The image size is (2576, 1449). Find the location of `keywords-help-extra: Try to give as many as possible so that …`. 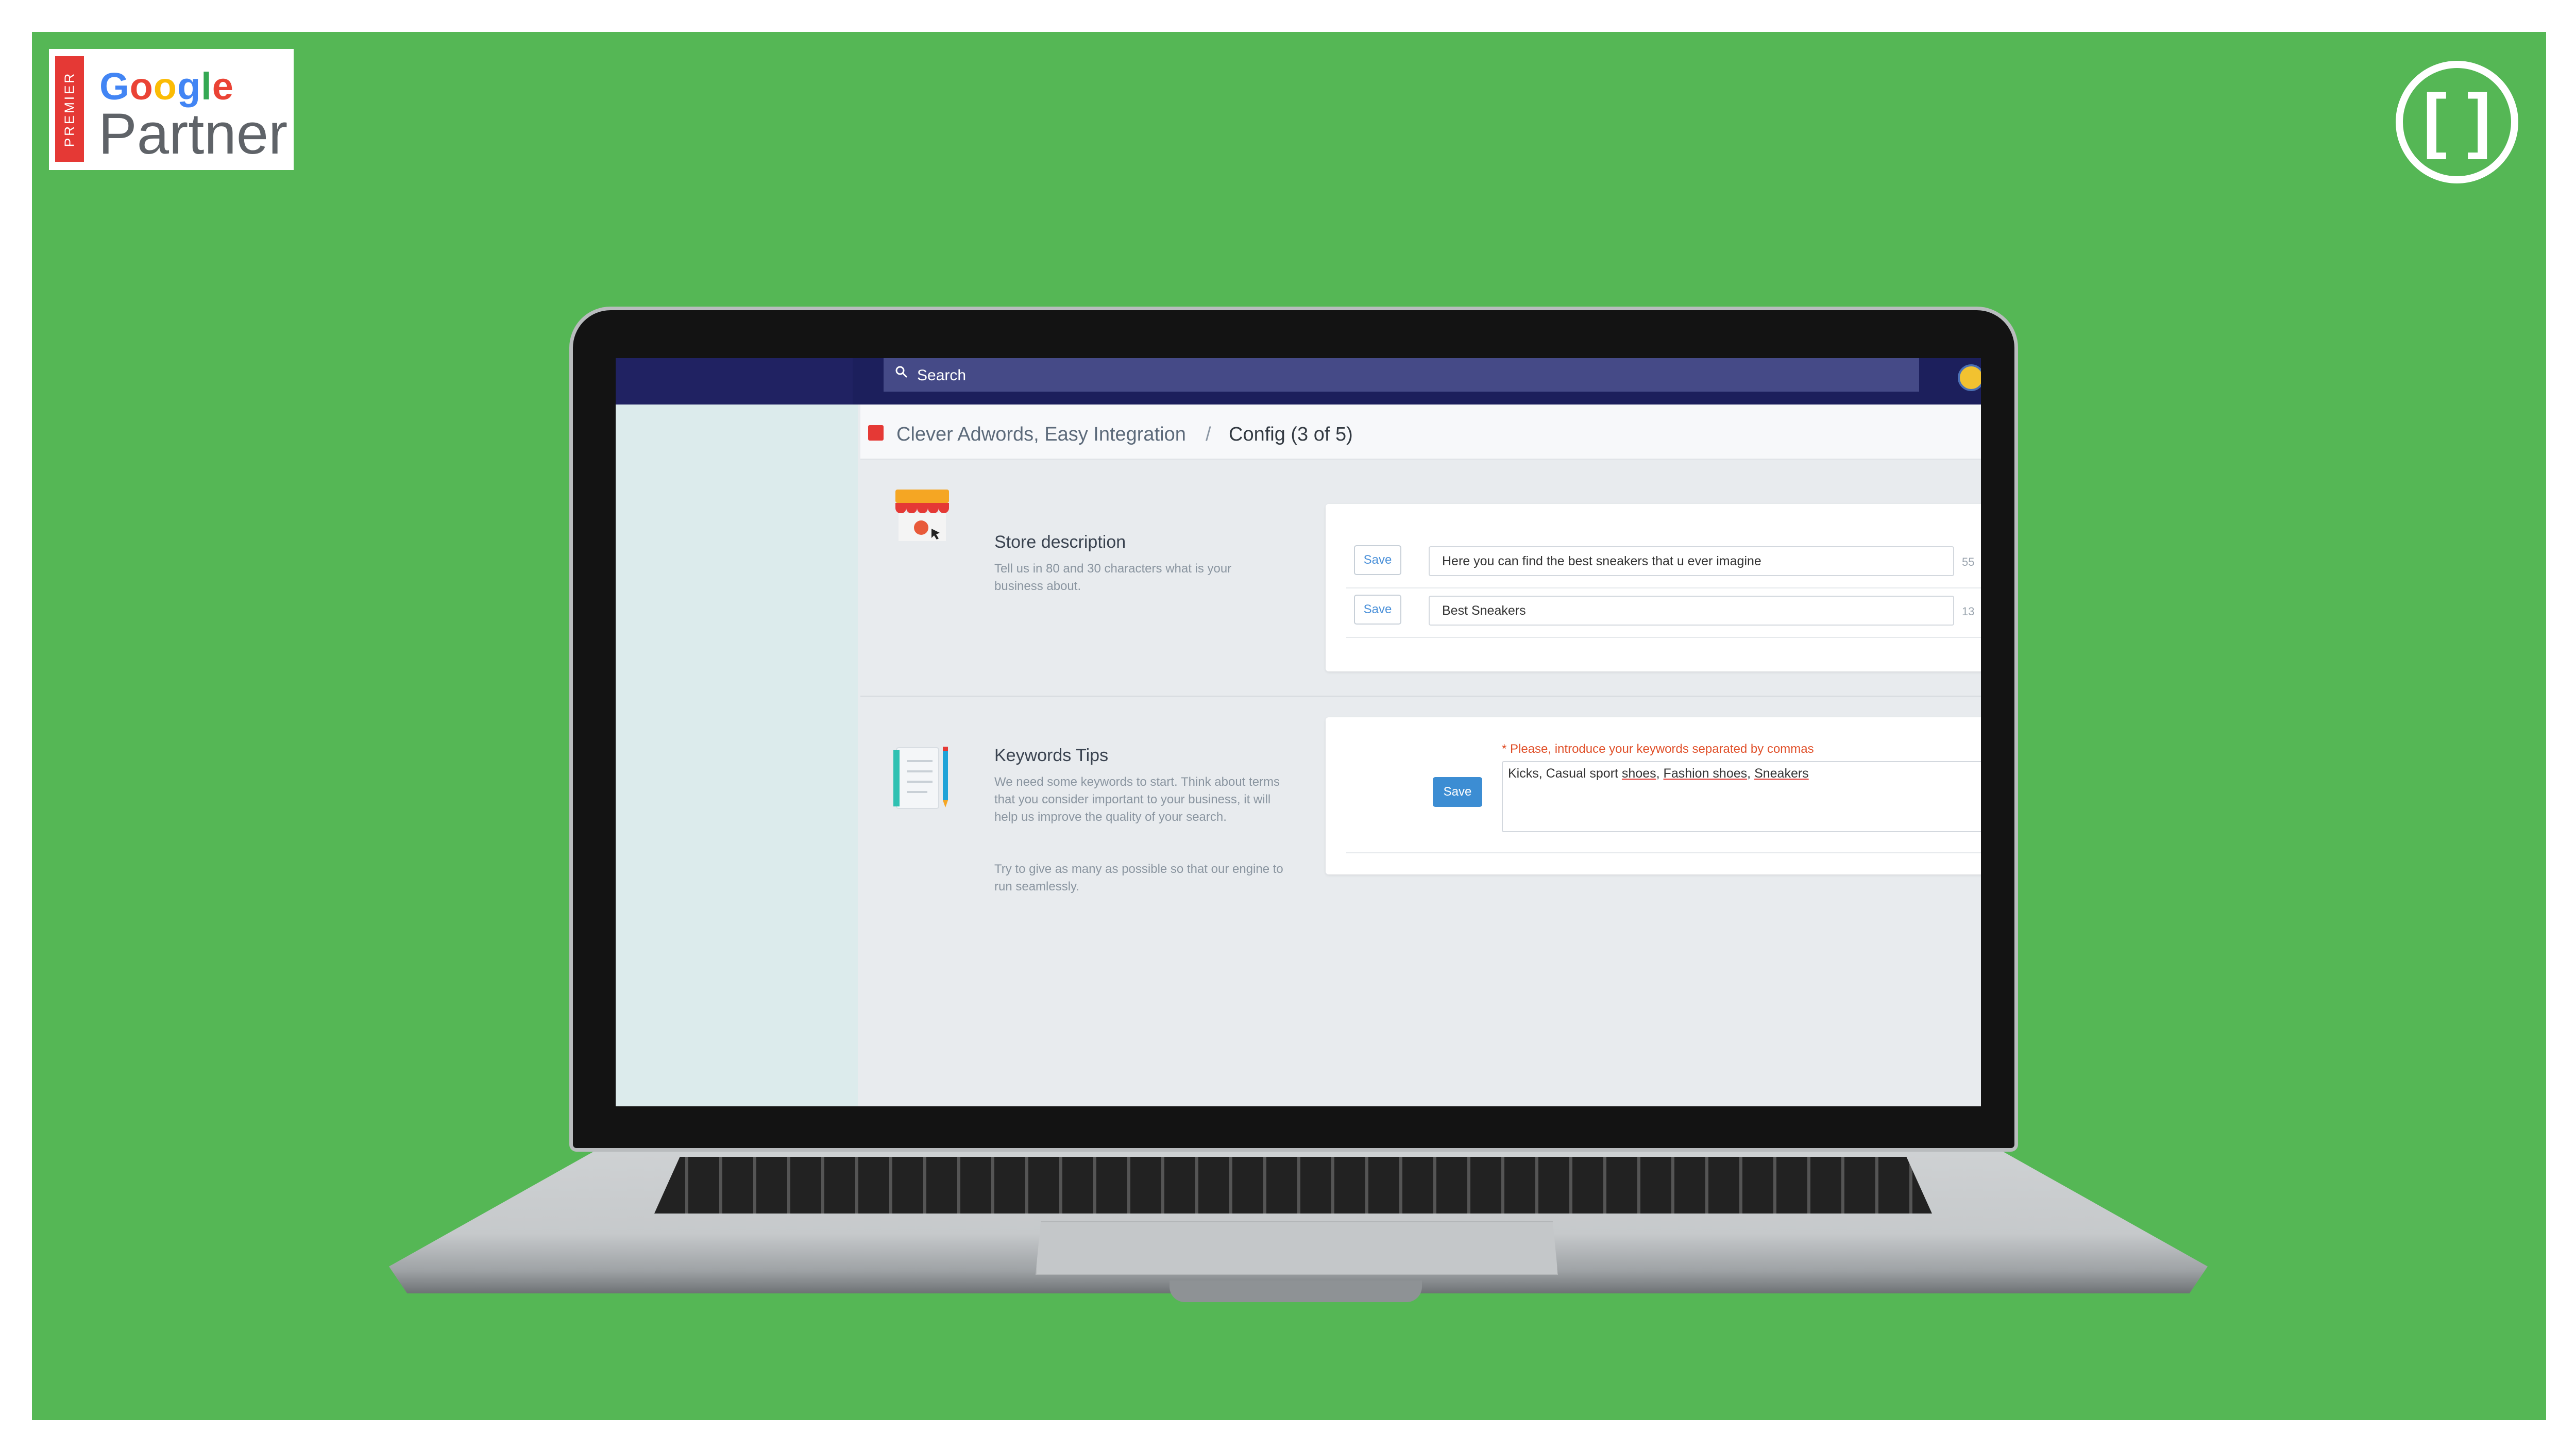

keywords-help-extra: Try to give as many as possible so that … is located at coordinates (1138, 878).